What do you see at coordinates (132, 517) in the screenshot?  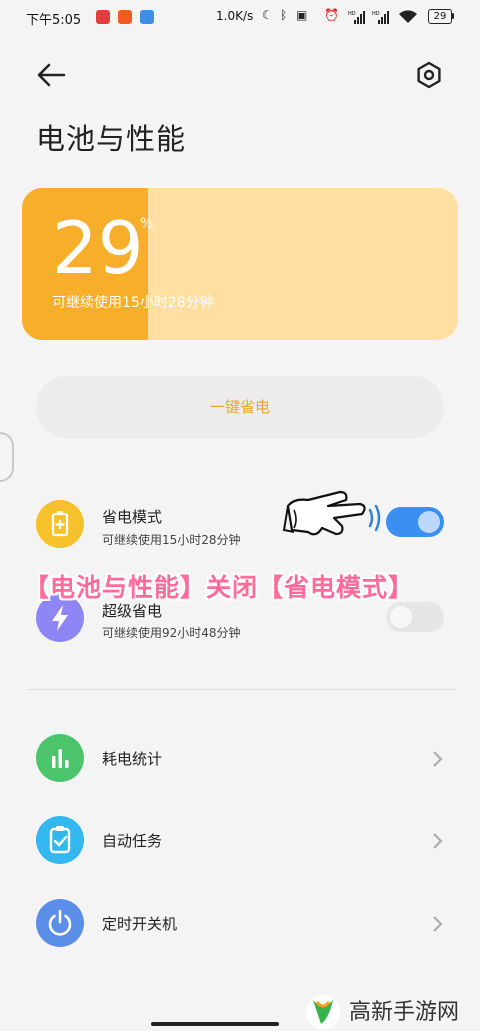 I see `power-save-mode-title: 省电模式` at bounding box center [132, 517].